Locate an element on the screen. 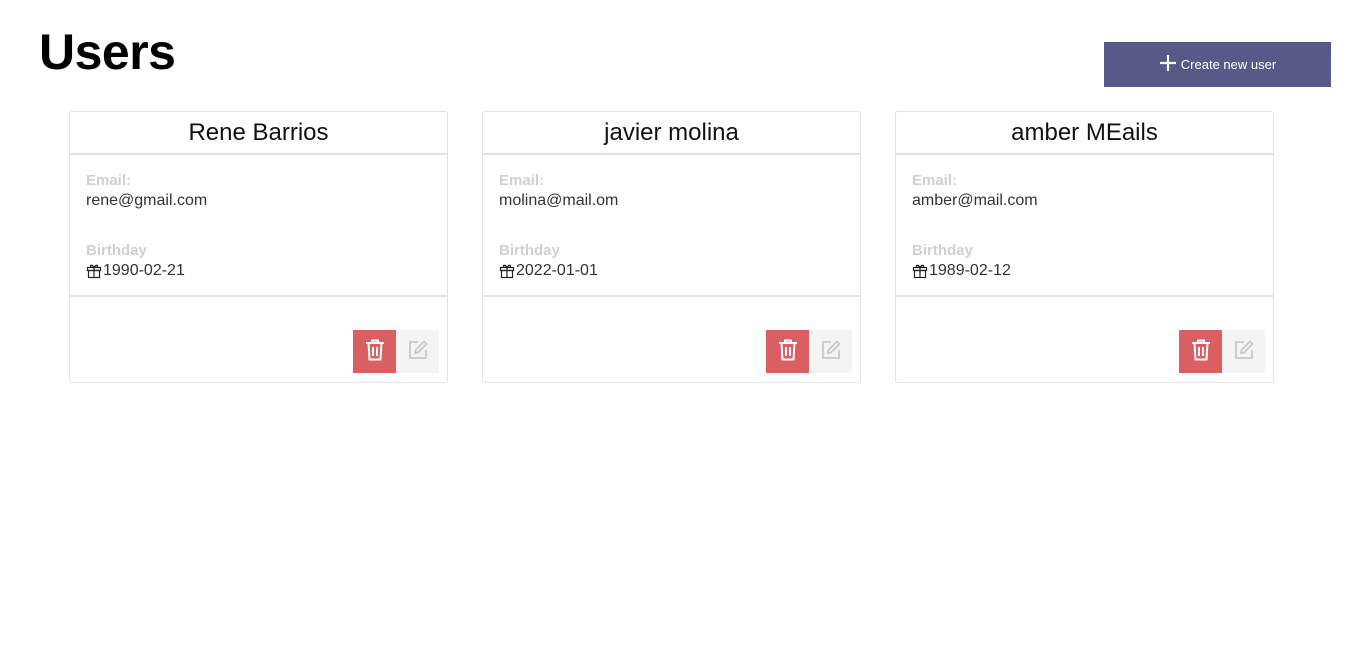 The height and width of the screenshot is (647, 1354). birthday-value: 2022-01-01 is located at coordinates (557, 270).